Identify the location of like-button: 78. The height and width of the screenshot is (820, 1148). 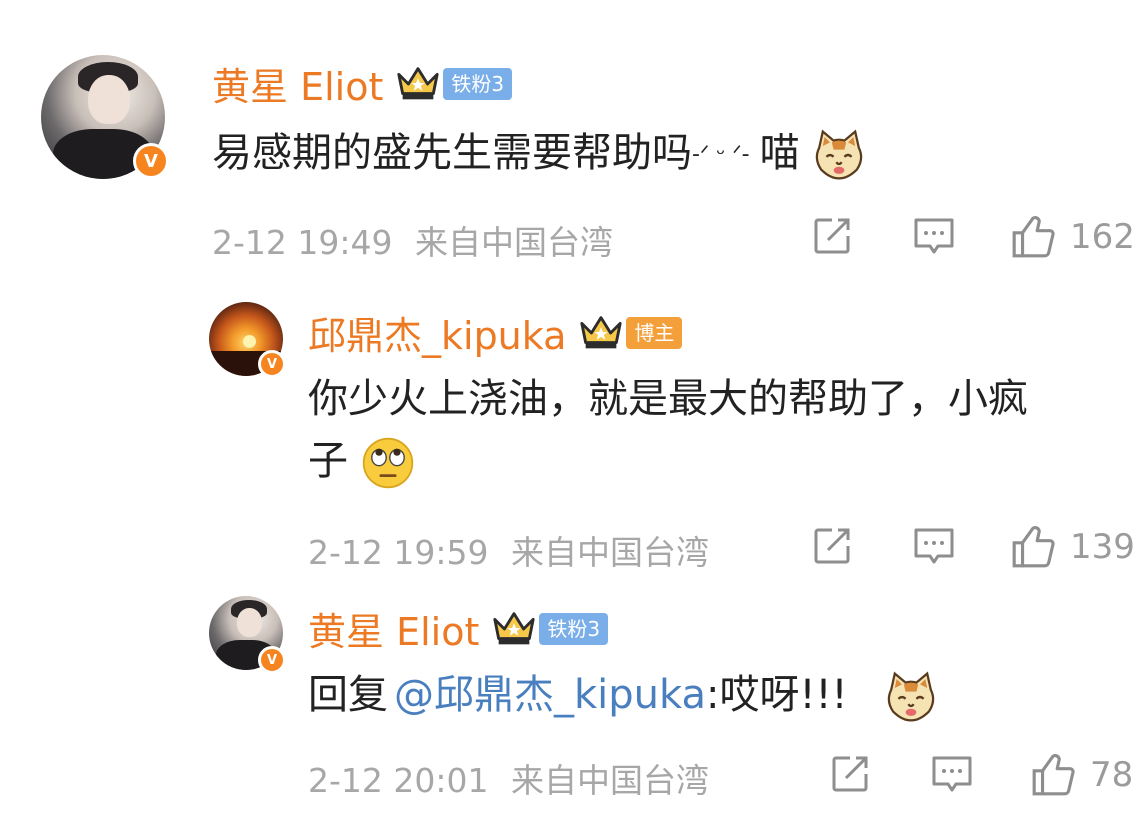
(1081, 775).